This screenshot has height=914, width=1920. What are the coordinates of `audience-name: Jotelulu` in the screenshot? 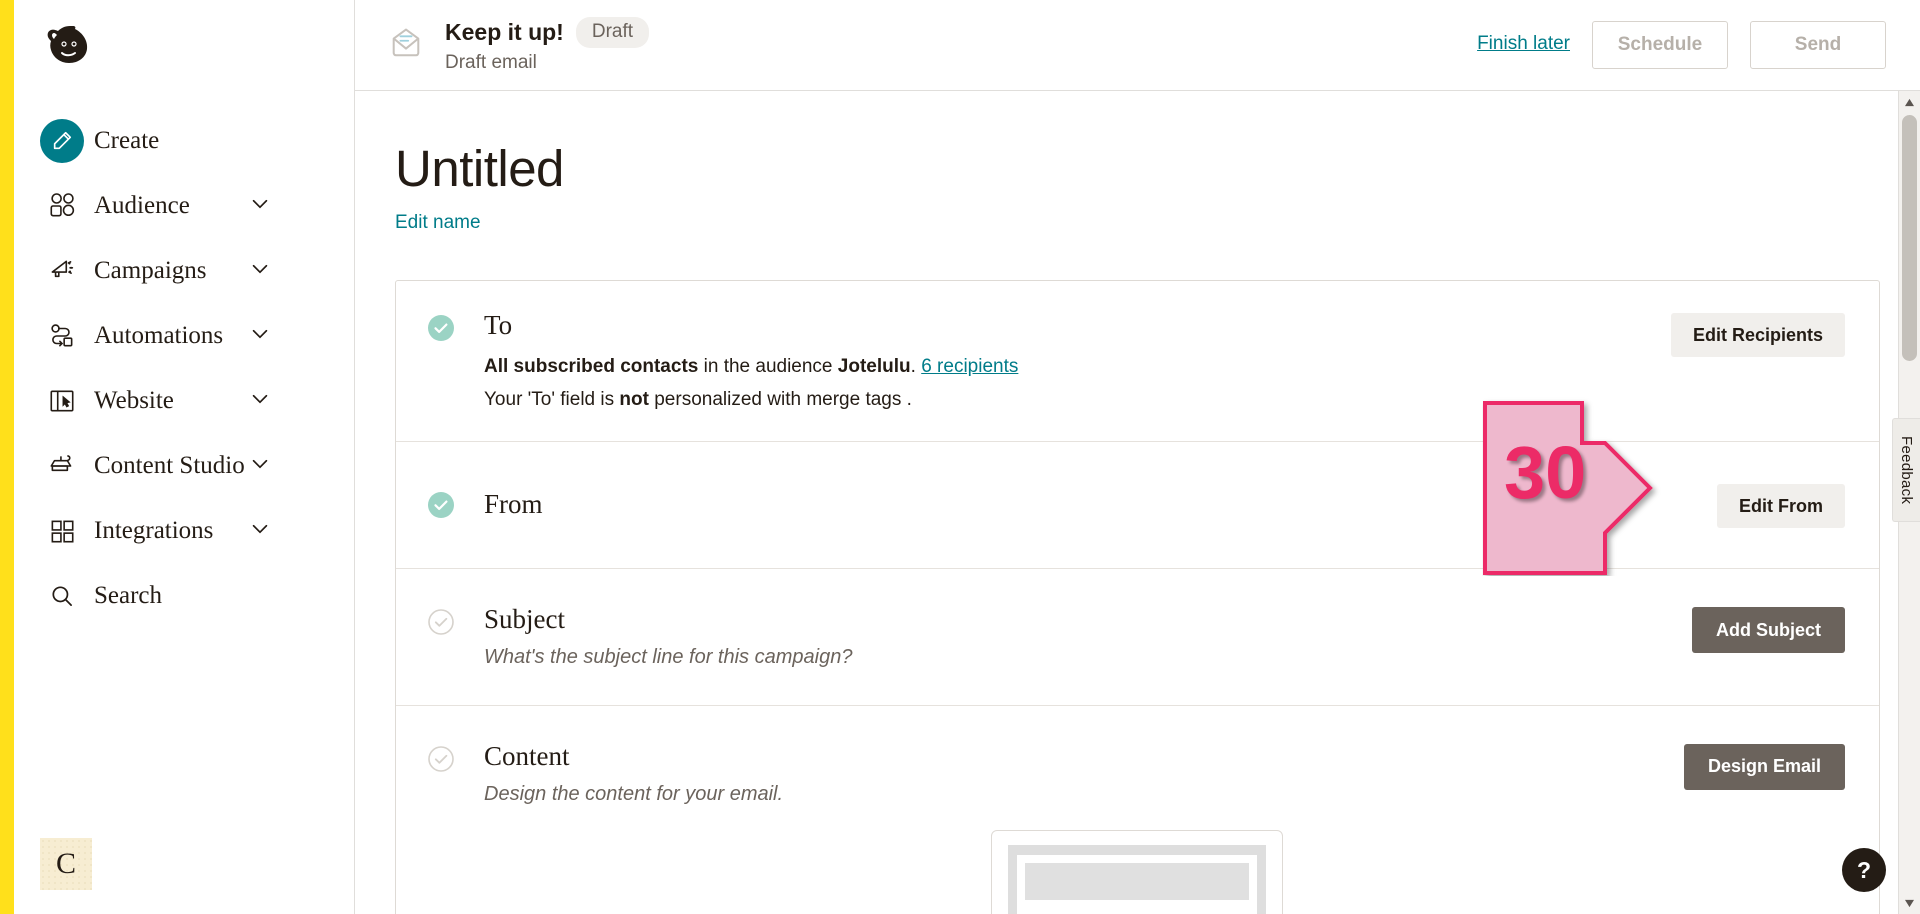 It's located at (874, 366).